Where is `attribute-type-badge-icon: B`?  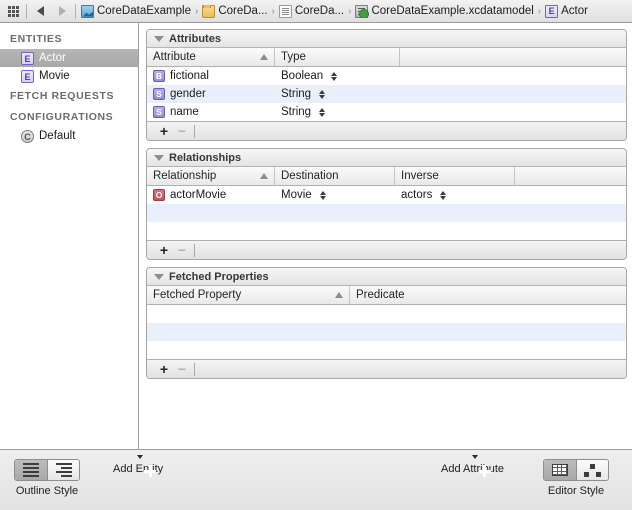 attribute-type-badge-icon: B is located at coordinates (159, 76).